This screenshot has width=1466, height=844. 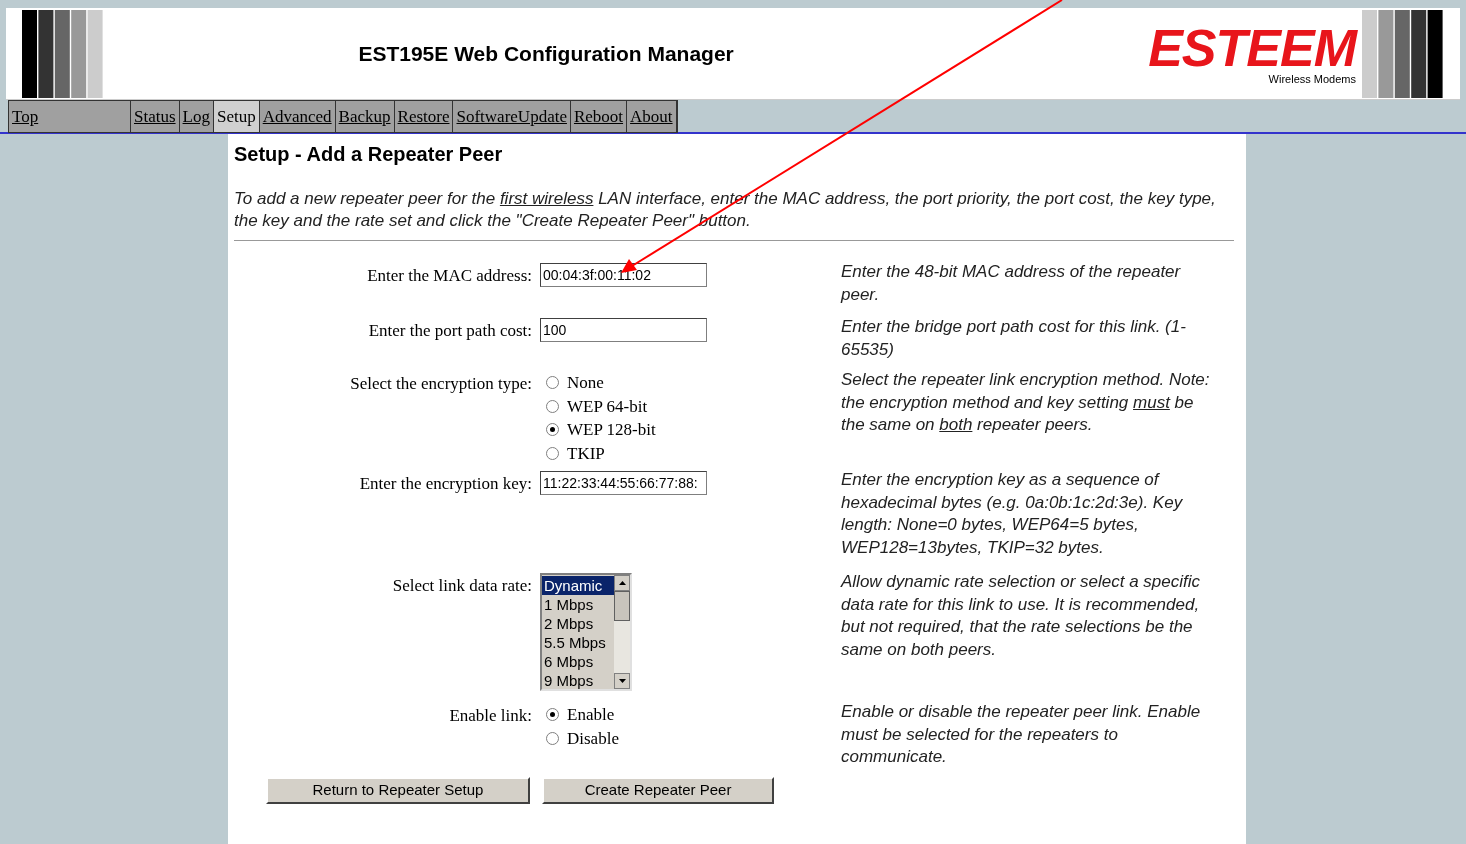 I want to click on scroll-thumb, so click(x=622, y=606).